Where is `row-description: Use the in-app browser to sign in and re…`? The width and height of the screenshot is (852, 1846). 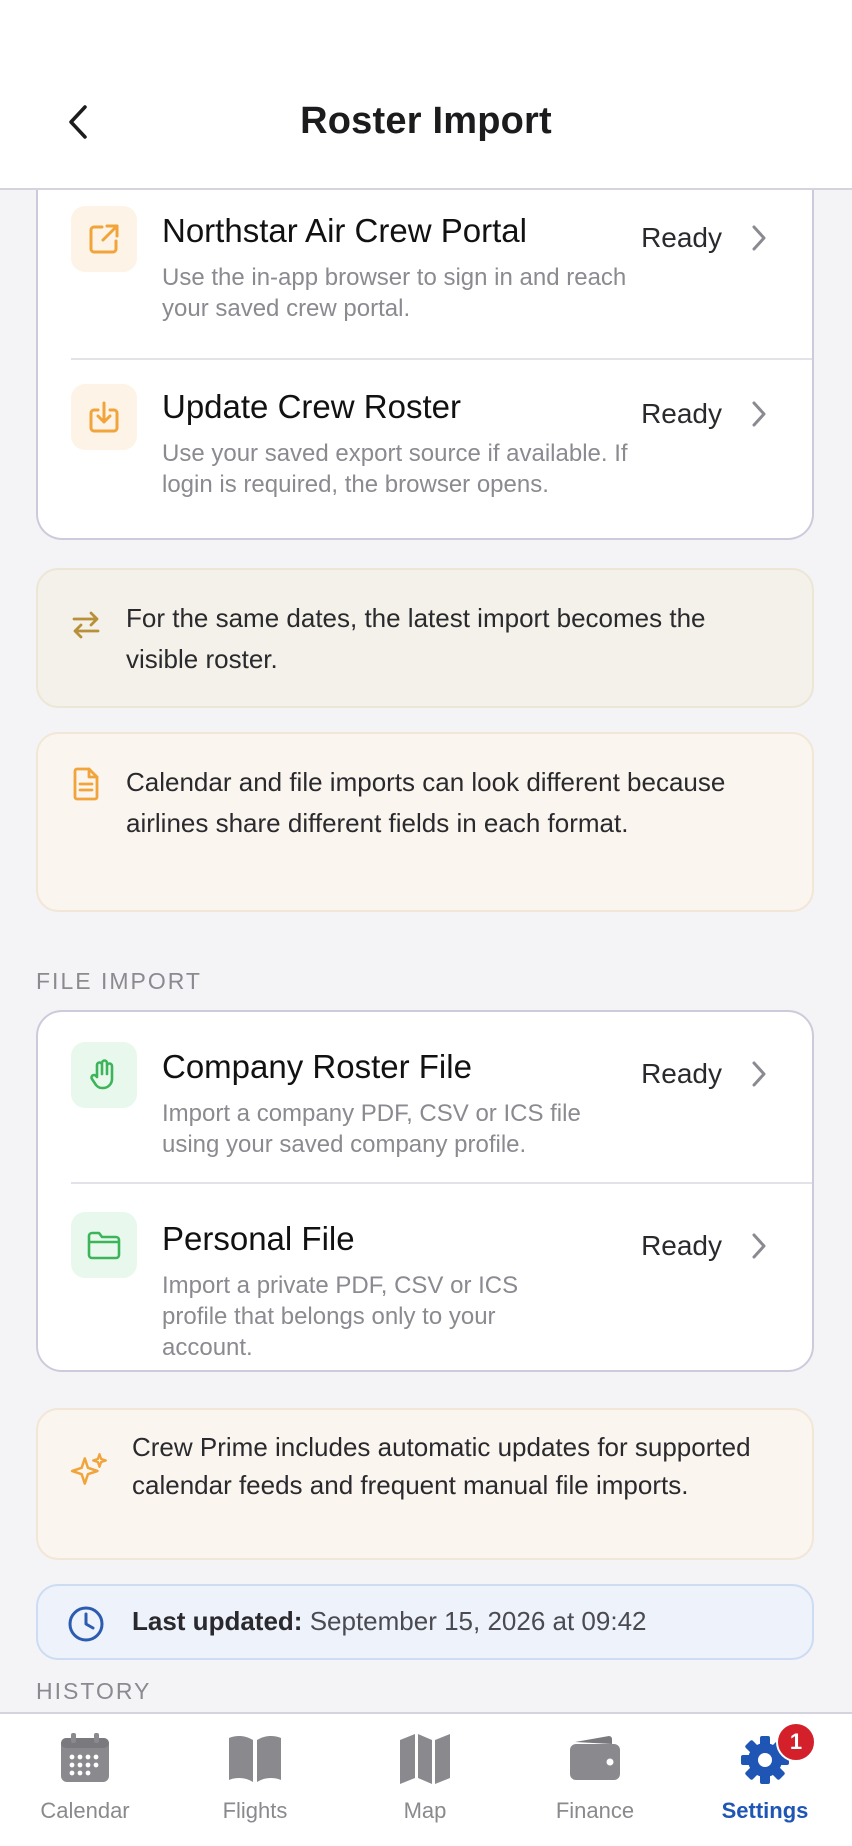 row-description: Use the in-app browser to sign in and re… is located at coordinates (394, 293).